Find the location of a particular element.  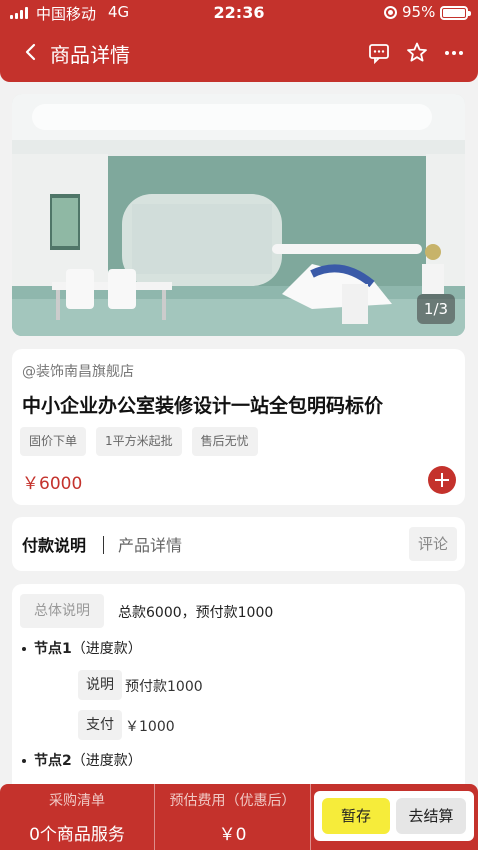

summary-text: 总款6000，预付款1000 is located at coordinates (196, 613).